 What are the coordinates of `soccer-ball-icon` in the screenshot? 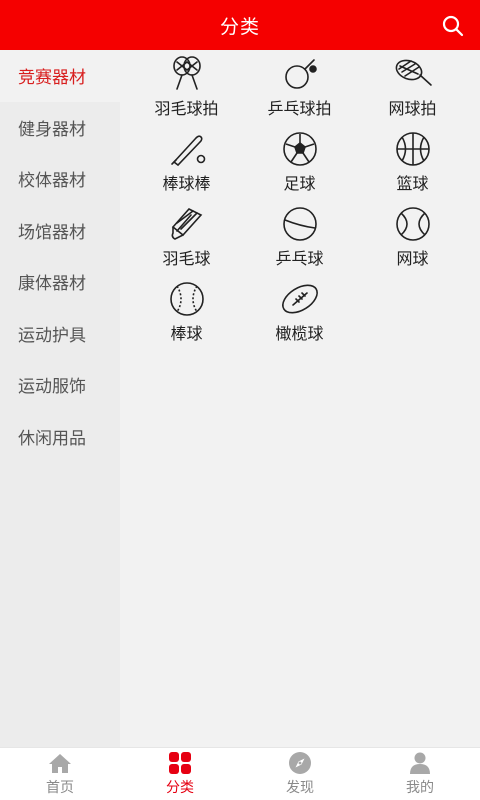 It's located at (300, 149).